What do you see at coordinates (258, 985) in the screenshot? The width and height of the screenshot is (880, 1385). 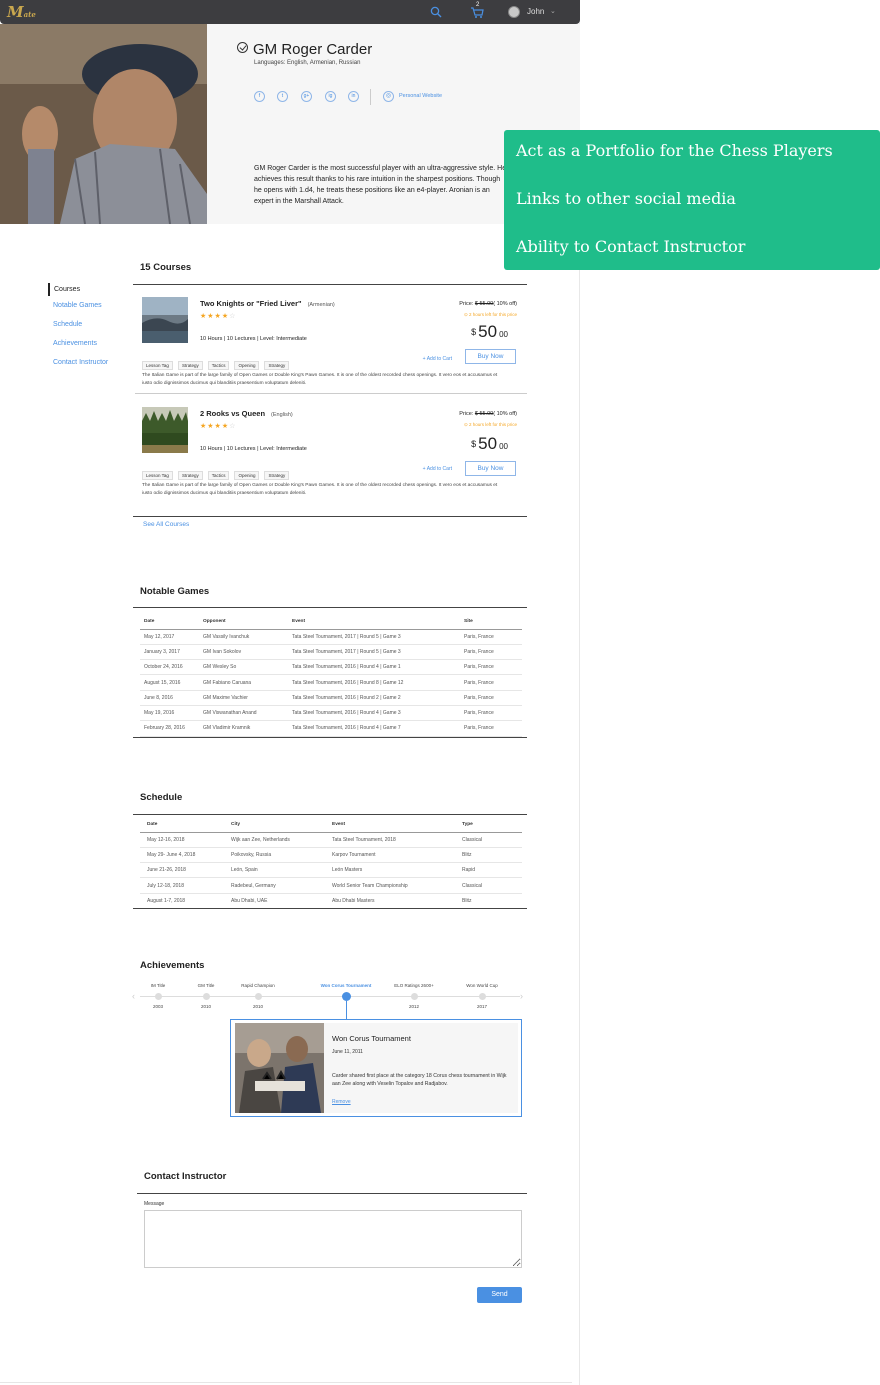 I see `timeline-label: Rapid Champion` at bounding box center [258, 985].